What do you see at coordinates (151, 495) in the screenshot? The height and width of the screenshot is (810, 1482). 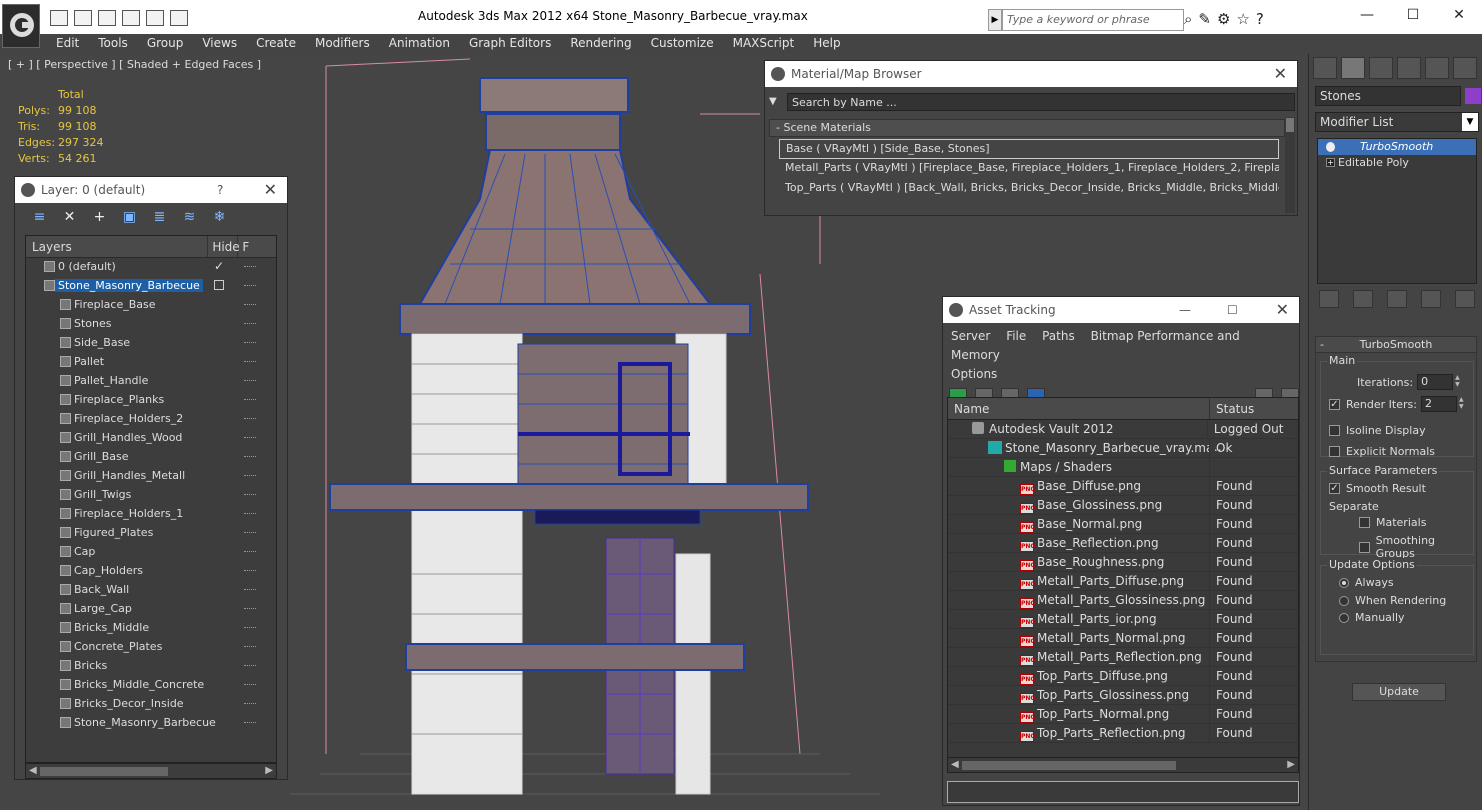 I see `layer-row: Grill_Twigs` at bounding box center [151, 495].